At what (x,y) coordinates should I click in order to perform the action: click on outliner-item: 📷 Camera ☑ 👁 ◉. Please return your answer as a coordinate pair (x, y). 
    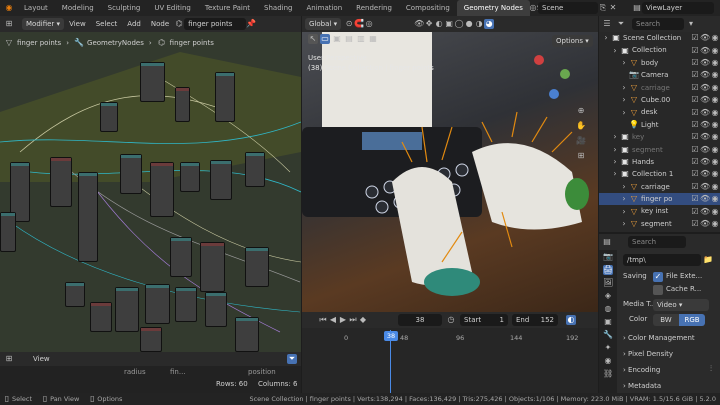
    Looking at the image, I should click on (659, 75).